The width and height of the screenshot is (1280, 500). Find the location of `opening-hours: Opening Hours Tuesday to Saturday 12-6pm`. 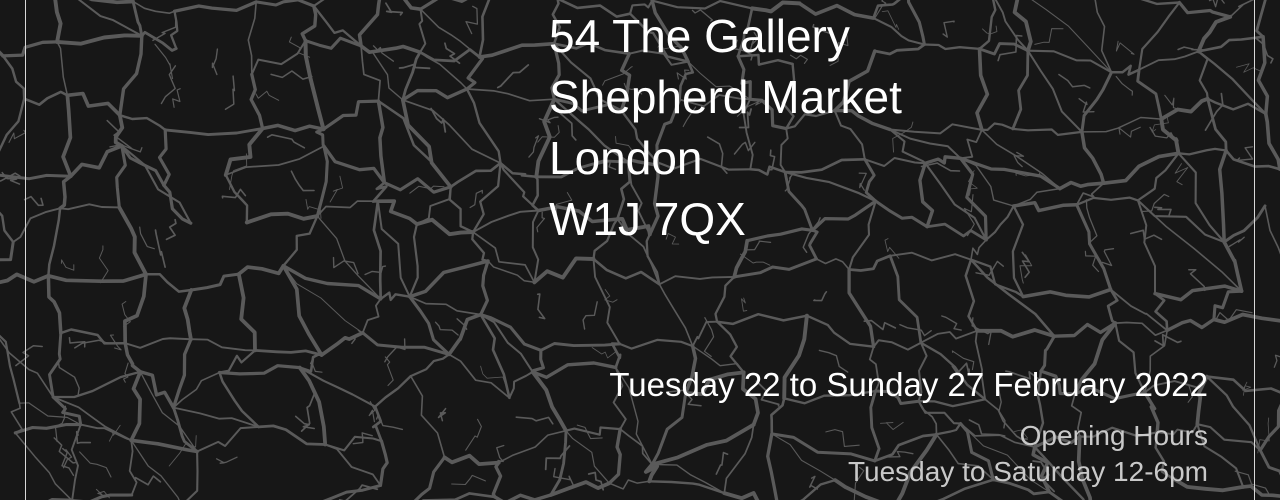

opening-hours: Opening Hours Tuesday to Saturday 12-6pm is located at coordinates (1028, 454).